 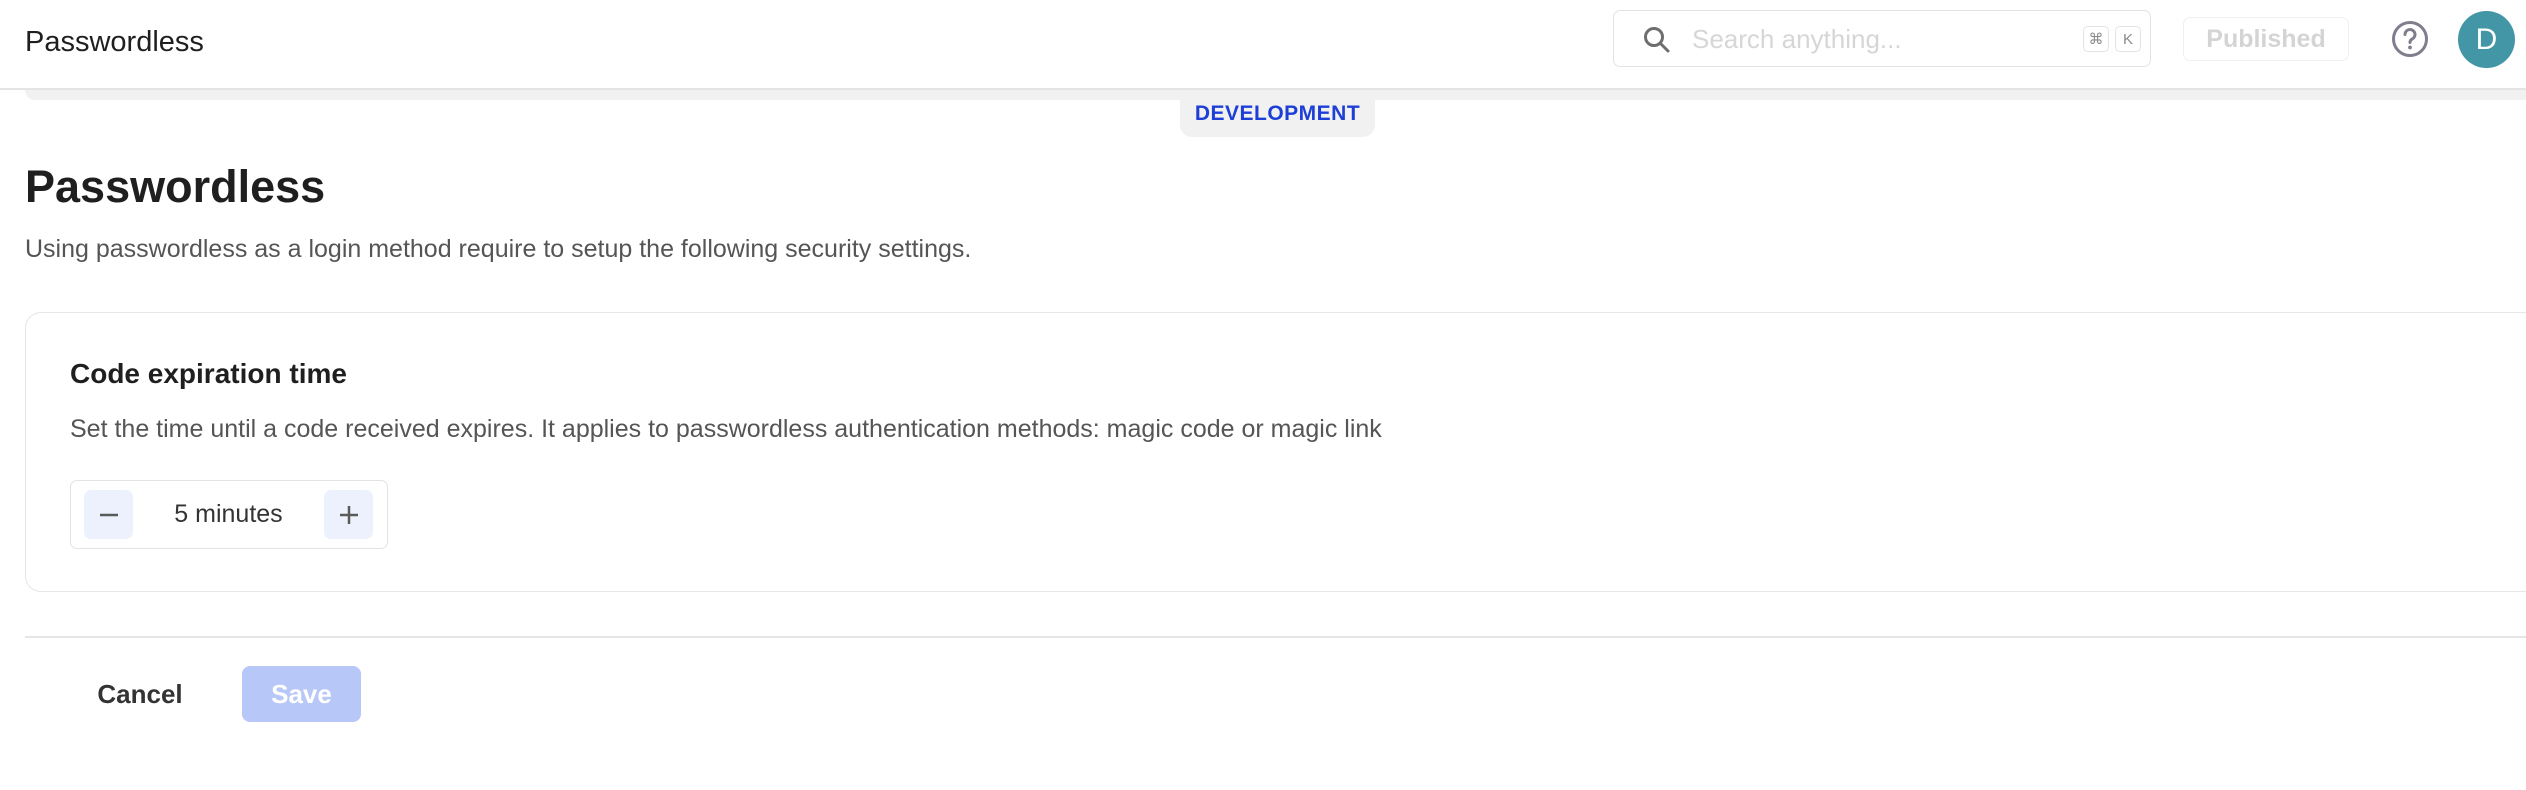 I want to click on shortcut-key-cmd: ⌘, so click(x=2096, y=39).